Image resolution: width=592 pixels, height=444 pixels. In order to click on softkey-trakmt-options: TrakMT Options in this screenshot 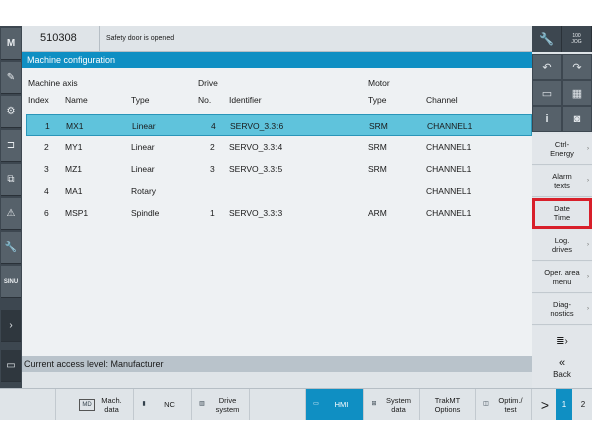, I will do `click(448, 404)`.